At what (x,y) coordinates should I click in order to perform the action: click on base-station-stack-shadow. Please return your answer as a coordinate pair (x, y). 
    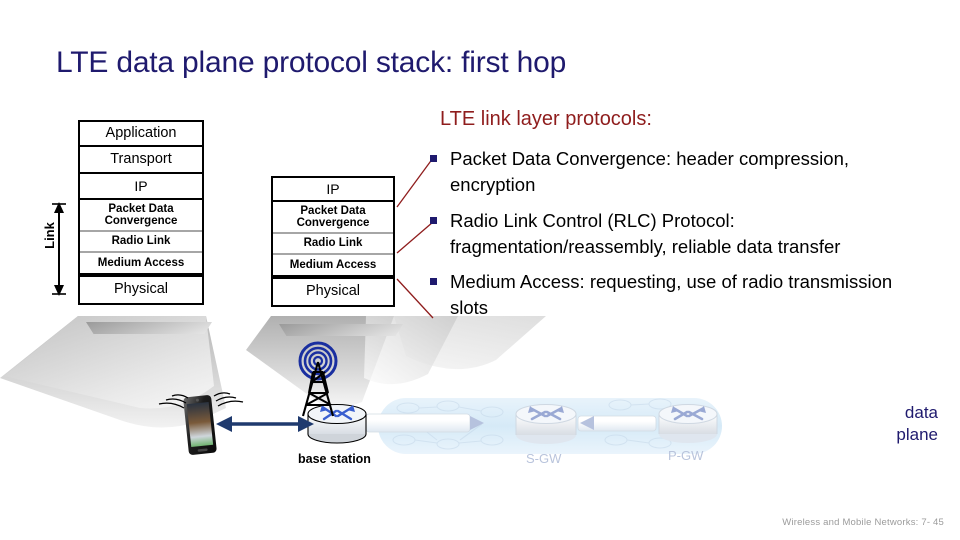
    Looking at the image, I should click on (341, 330).